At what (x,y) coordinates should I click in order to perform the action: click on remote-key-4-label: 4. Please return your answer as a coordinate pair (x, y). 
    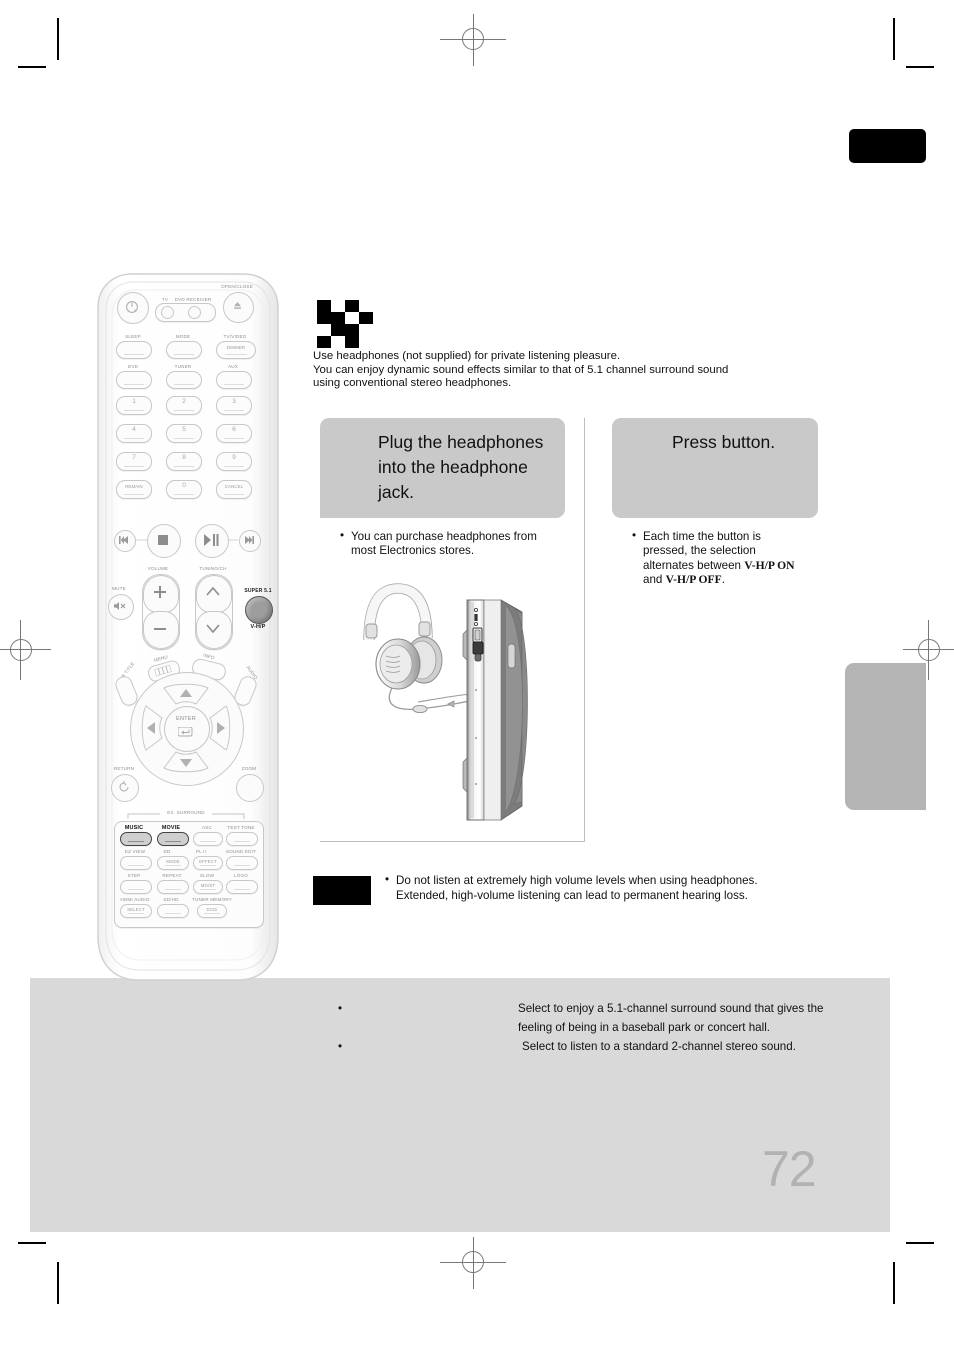
    Looking at the image, I should click on (134, 429).